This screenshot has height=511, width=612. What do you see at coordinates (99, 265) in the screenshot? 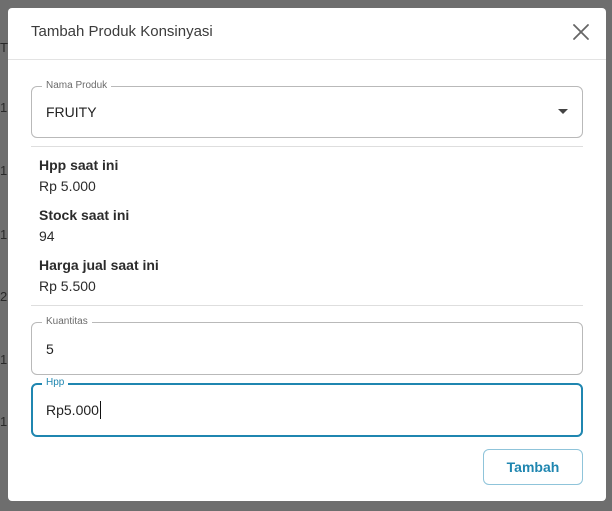
I see `price-current-label: Harga jual saat ini` at bounding box center [99, 265].